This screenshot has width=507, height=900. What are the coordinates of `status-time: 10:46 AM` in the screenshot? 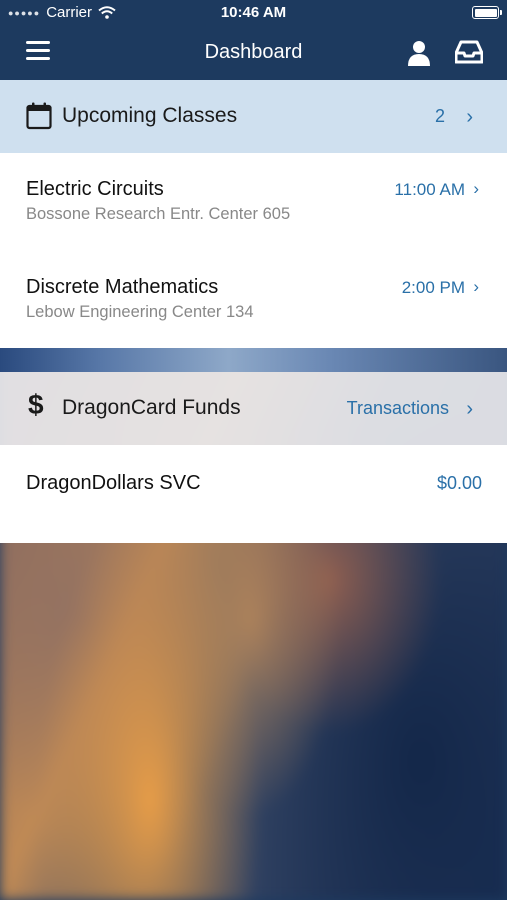 It's located at (253, 12).